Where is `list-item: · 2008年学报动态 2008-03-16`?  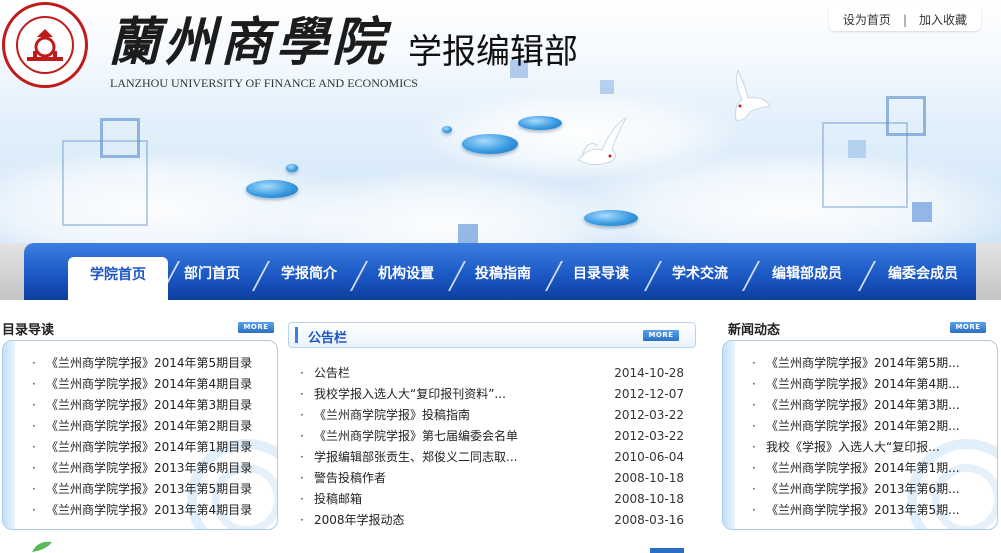 list-item: · 2008年学报动态 2008-03-16 is located at coordinates (492, 520).